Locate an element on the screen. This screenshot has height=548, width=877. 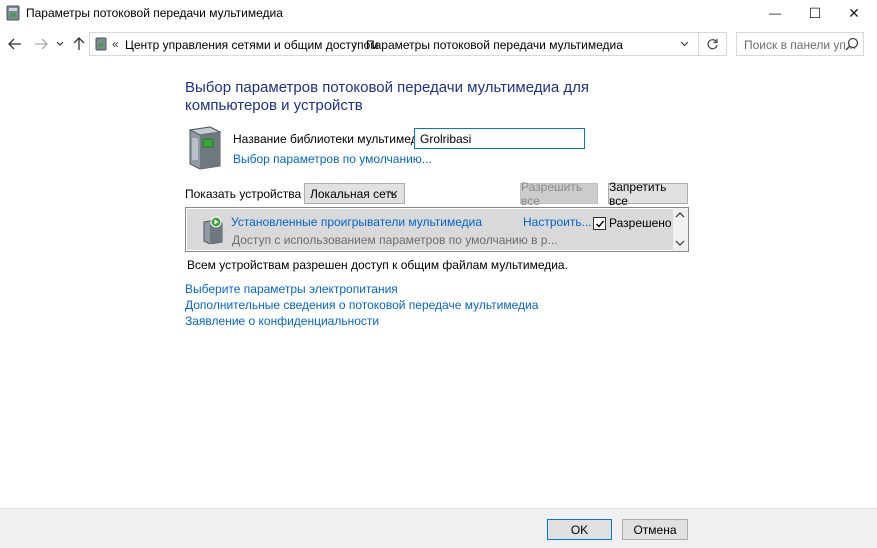
device-list-scrollbar is located at coordinates (680, 229).